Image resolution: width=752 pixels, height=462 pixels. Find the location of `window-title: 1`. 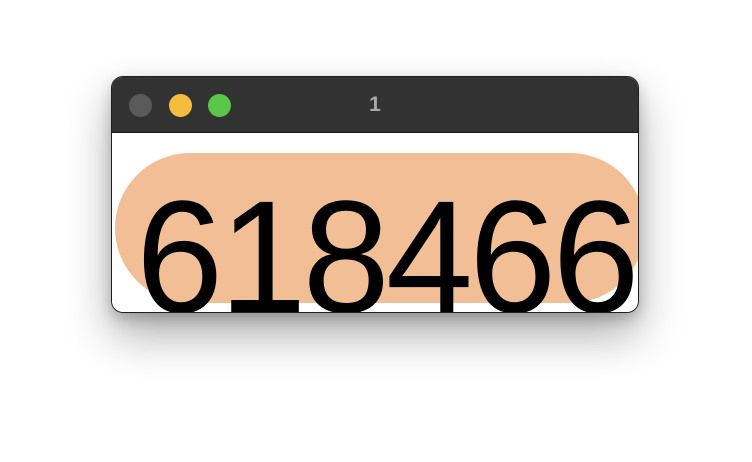

window-title: 1 is located at coordinates (375, 104).